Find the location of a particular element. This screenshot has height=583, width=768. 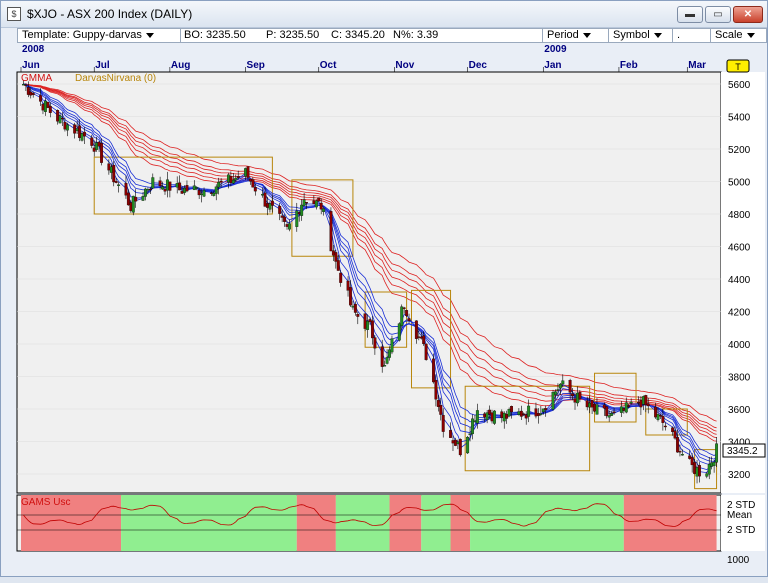

close-button: ✕ is located at coordinates (748, 14).